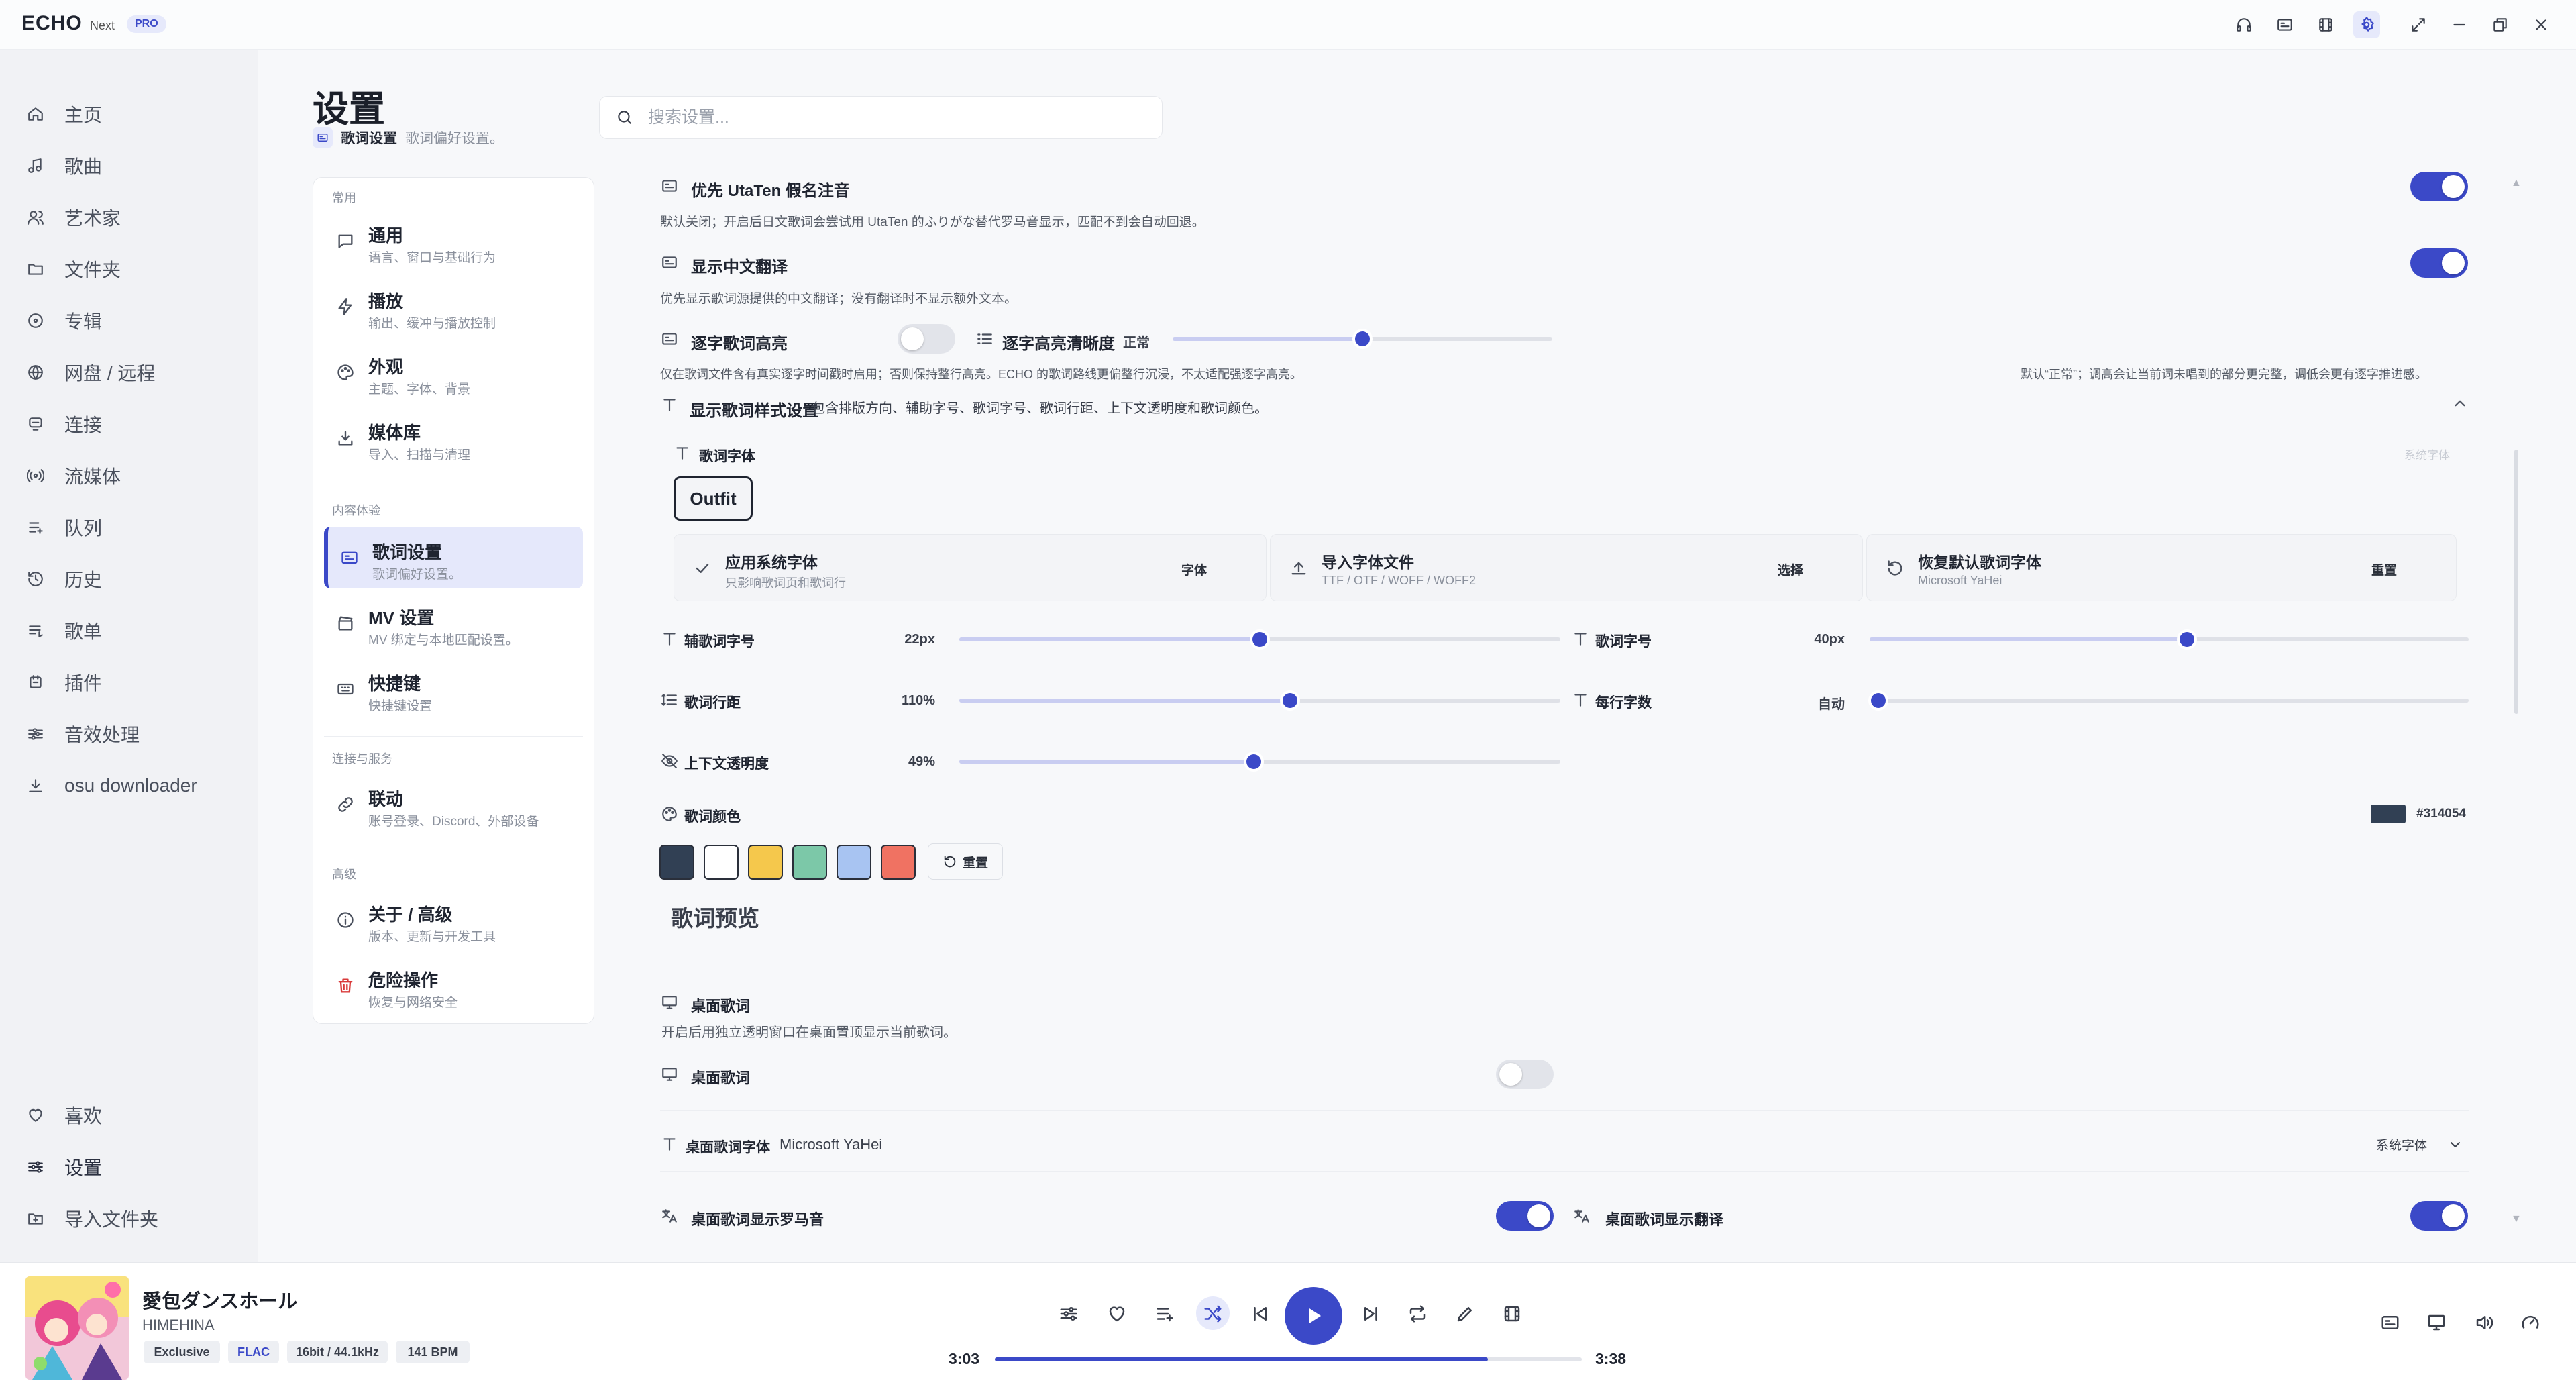 The width and height of the screenshot is (2576, 1393). What do you see at coordinates (1831, 704) in the screenshot?
I see `chars-per-line-value: 自动` at bounding box center [1831, 704].